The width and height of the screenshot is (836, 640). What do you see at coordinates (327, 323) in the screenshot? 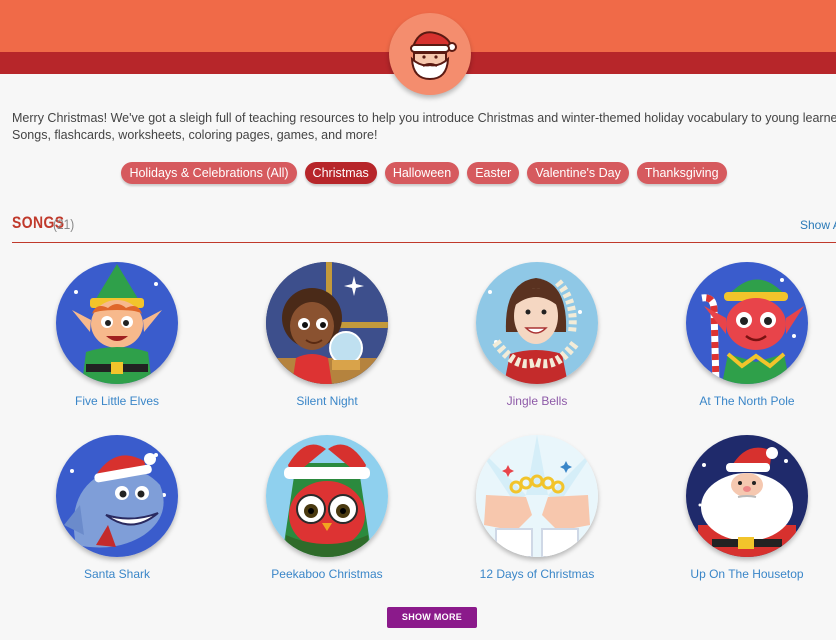
I see `girl-snowglobe-icon` at bounding box center [327, 323].